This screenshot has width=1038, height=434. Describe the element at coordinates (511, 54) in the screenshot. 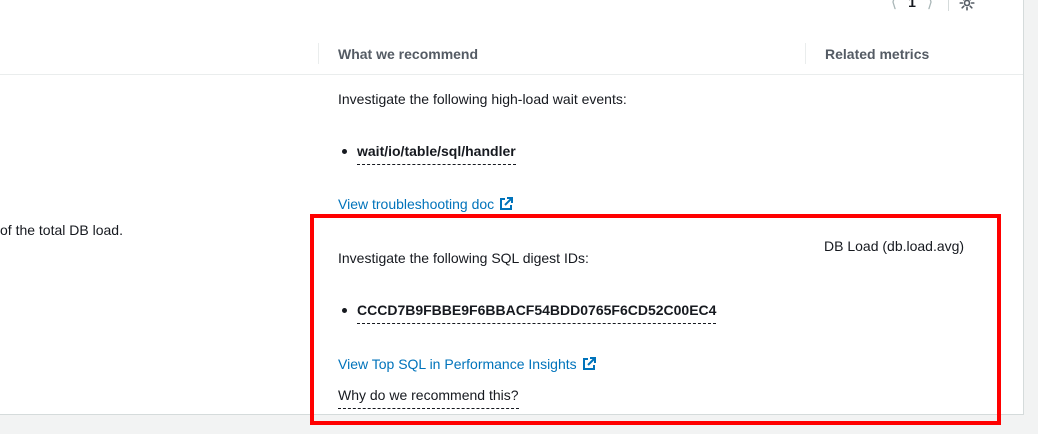

I see `table-header: What we recommend Related metrics` at that location.